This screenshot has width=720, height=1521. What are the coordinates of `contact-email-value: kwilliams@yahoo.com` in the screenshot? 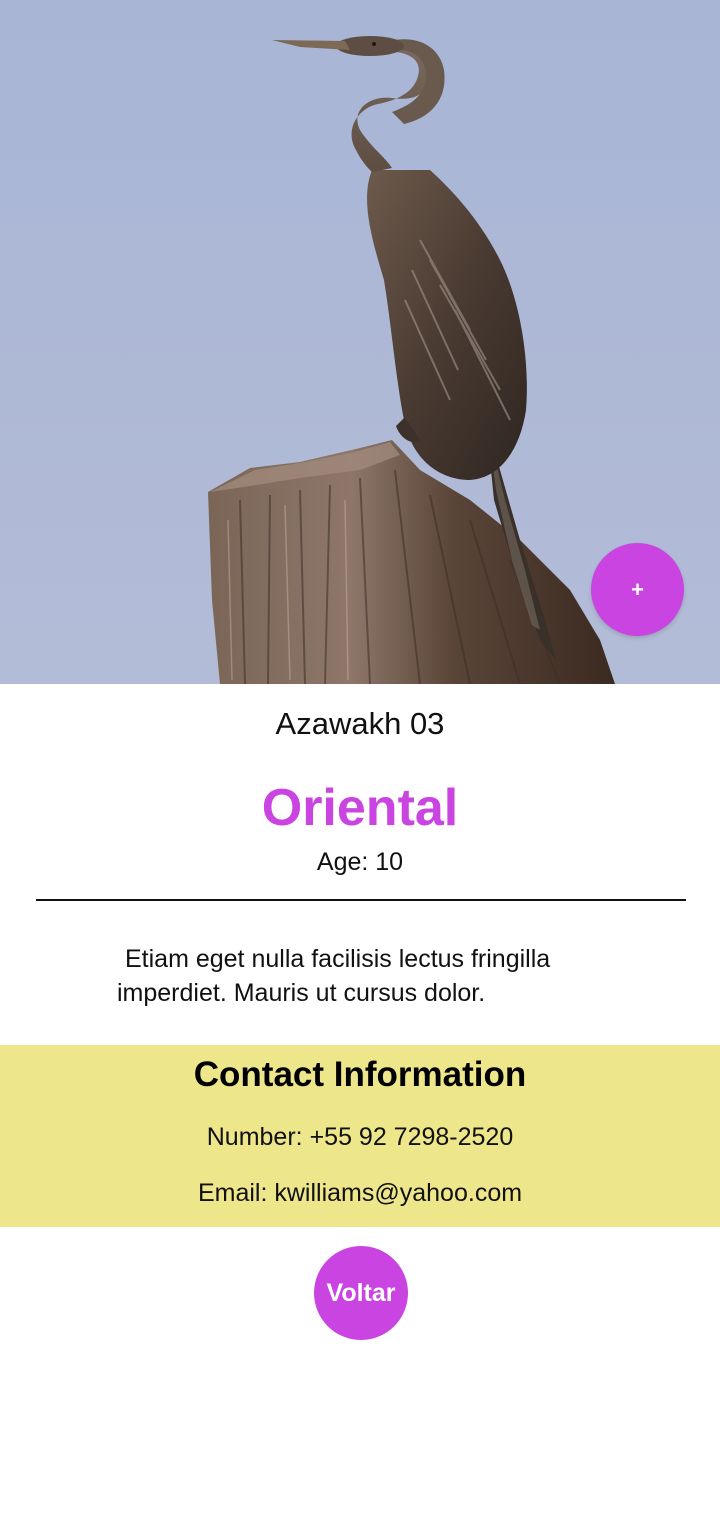 It's located at (398, 1193).